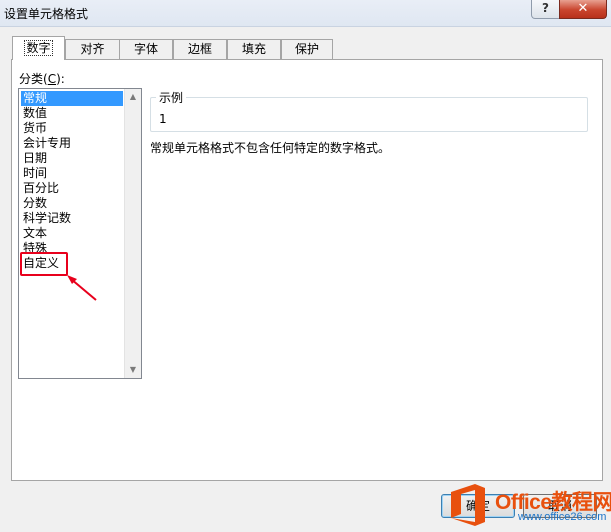  What do you see at coordinates (38, 48) in the screenshot?
I see `tab-number: 数字` at bounding box center [38, 48].